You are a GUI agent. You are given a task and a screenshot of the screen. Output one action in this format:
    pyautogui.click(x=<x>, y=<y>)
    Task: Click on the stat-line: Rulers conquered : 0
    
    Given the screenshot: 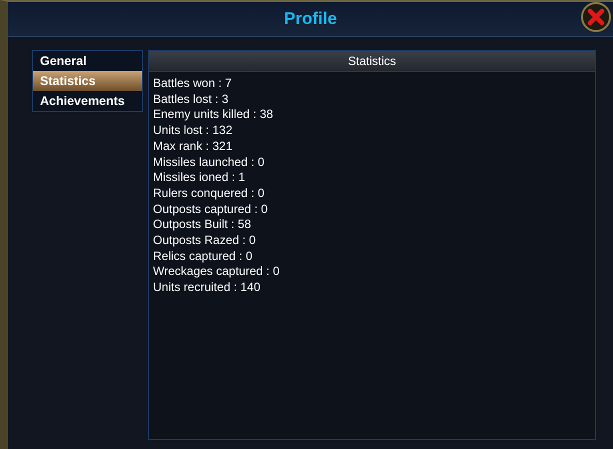 What is the action you would take?
    pyautogui.click(x=209, y=194)
    